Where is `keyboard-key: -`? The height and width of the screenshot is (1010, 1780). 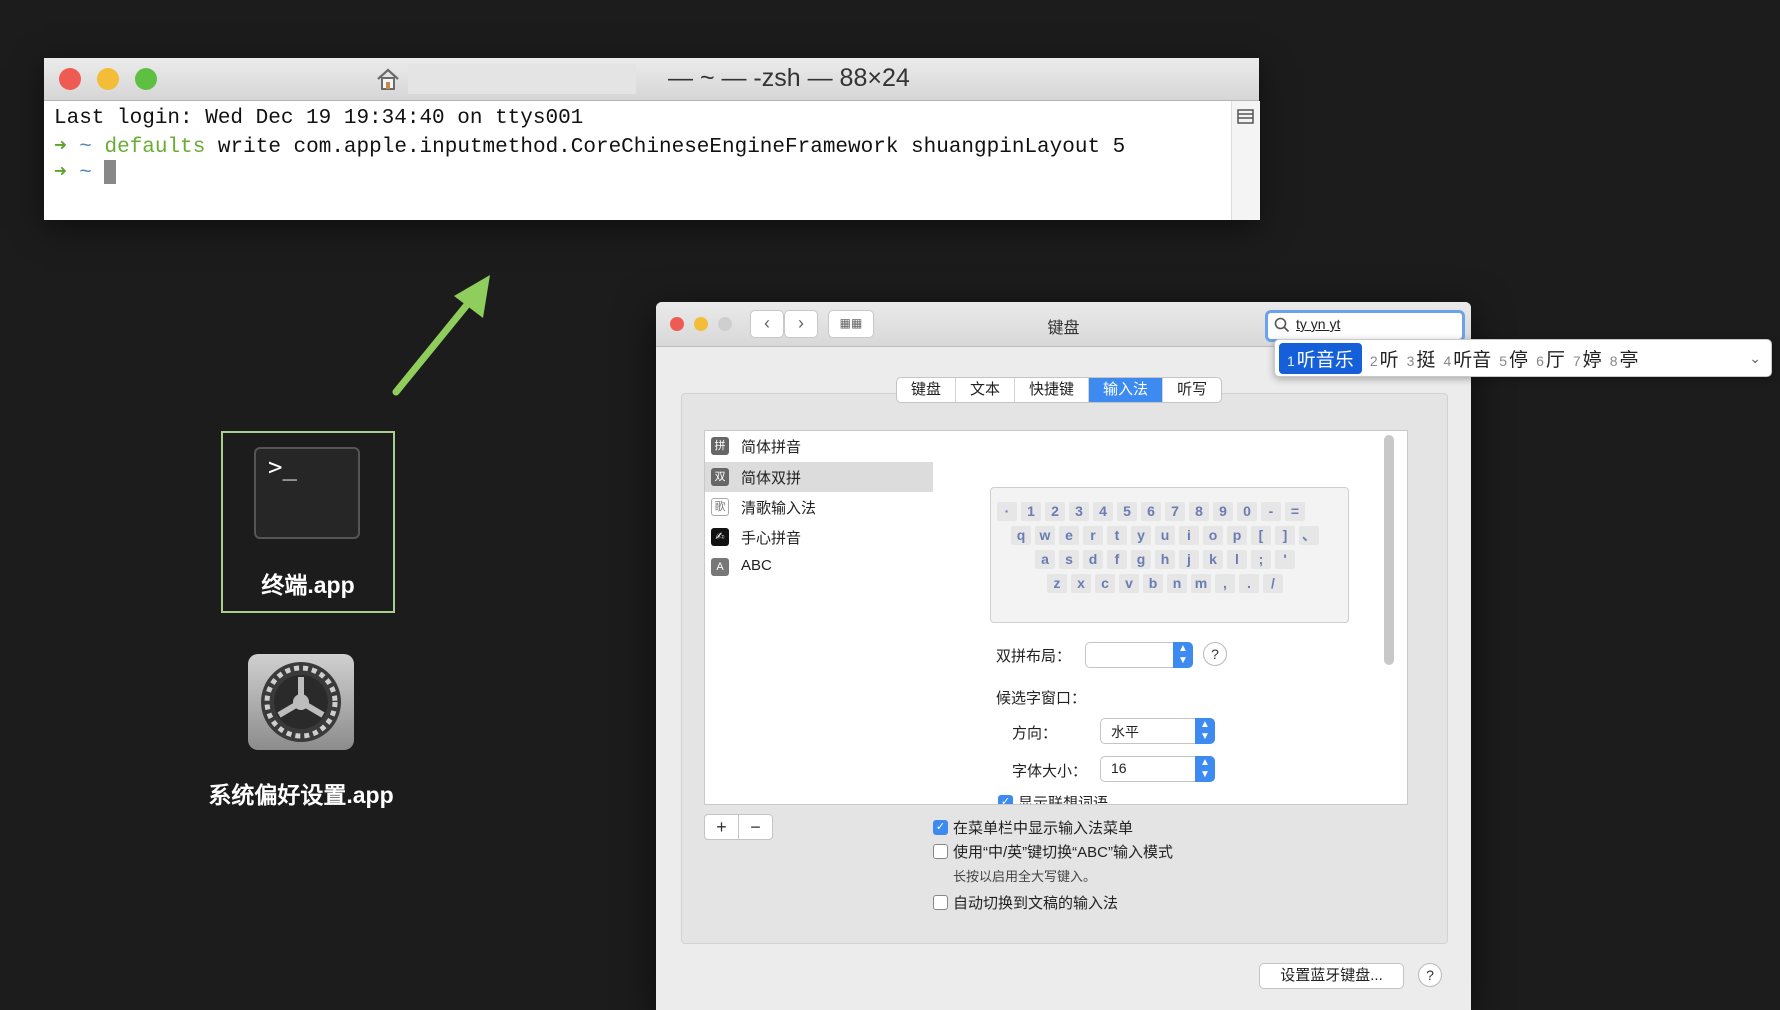 keyboard-key: - is located at coordinates (1271, 511).